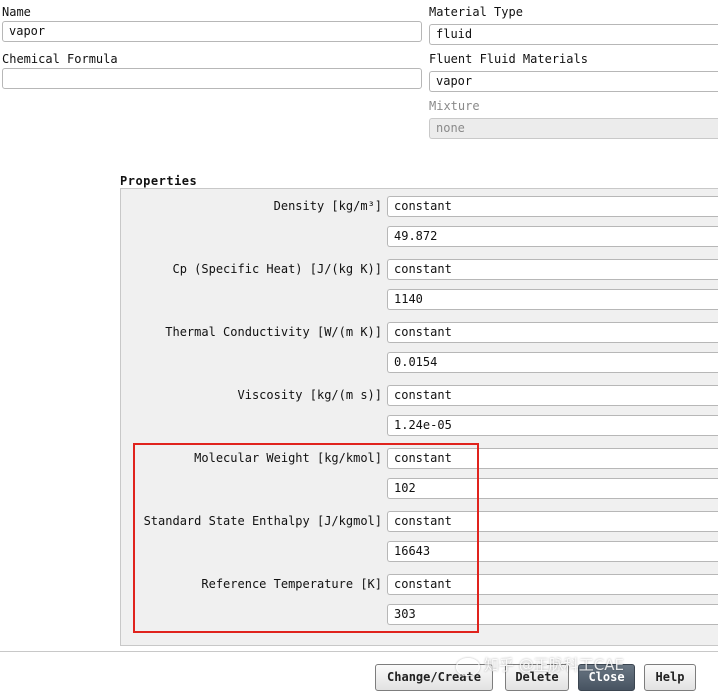 The height and width of the screenshot is (697, 718). I want to click on viscosity-value-input: 1.24e-05, so click(552, 425).